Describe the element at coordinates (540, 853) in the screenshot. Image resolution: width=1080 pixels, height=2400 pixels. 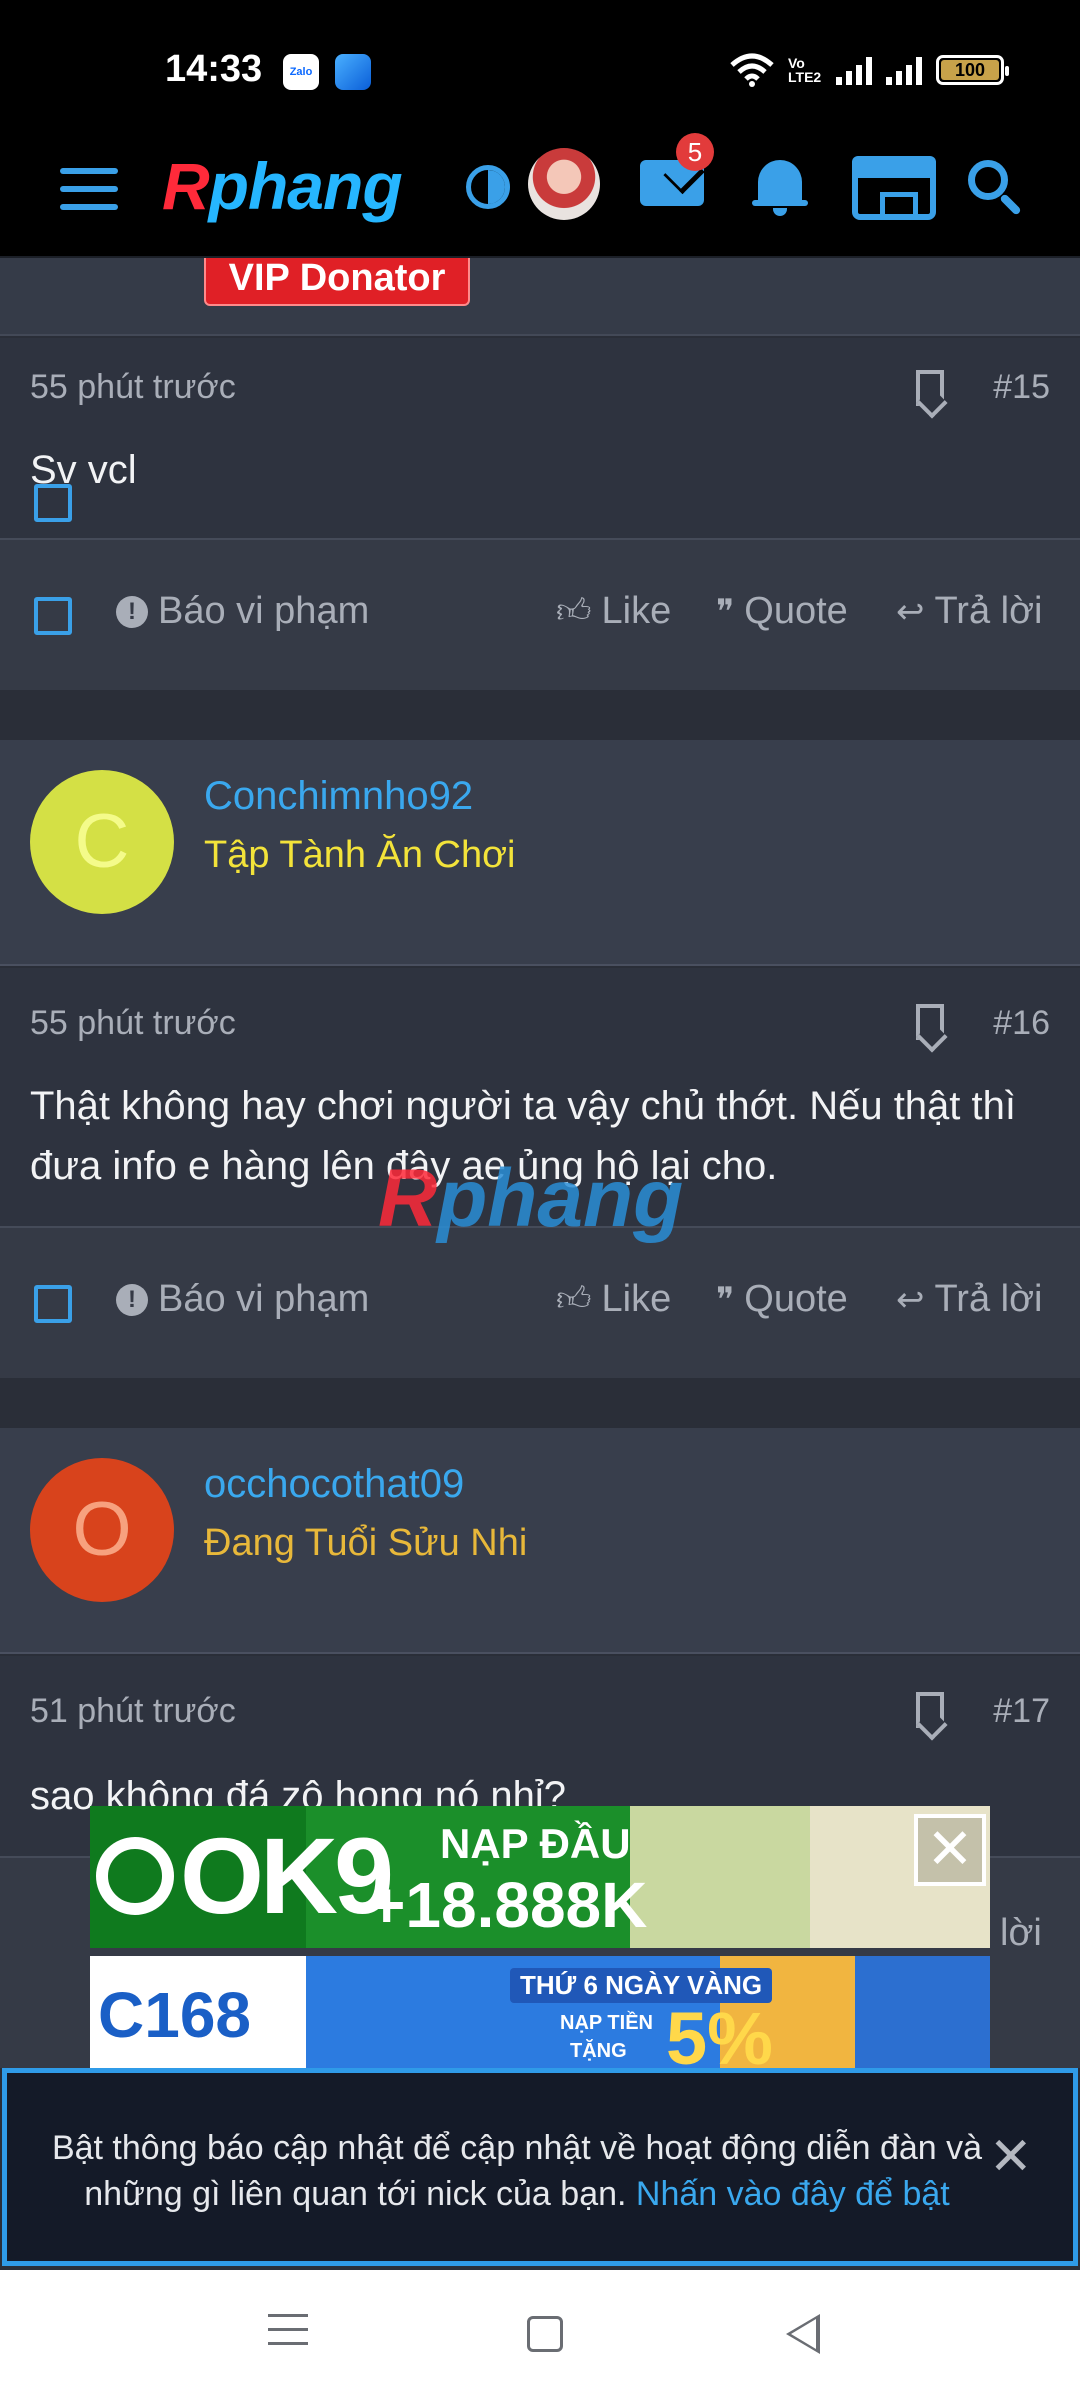
I see `post-author: C Conchimnho92 Tập Tành Ăn Chơi` at that location.